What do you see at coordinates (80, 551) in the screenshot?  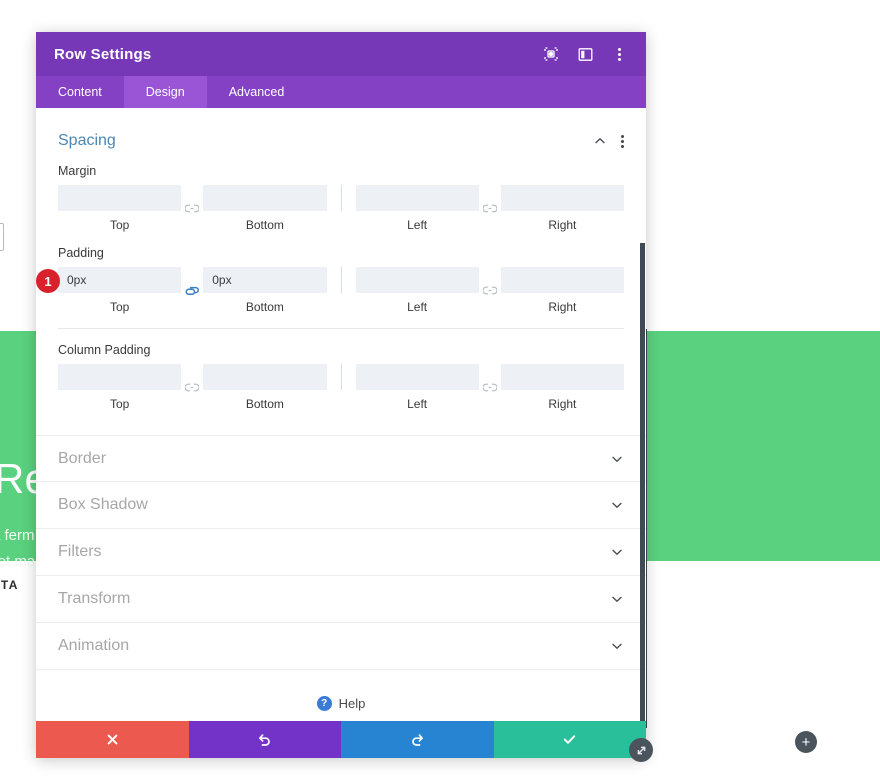 I see `accordion-filters-label: Filters` at bounding box center [80, 551].